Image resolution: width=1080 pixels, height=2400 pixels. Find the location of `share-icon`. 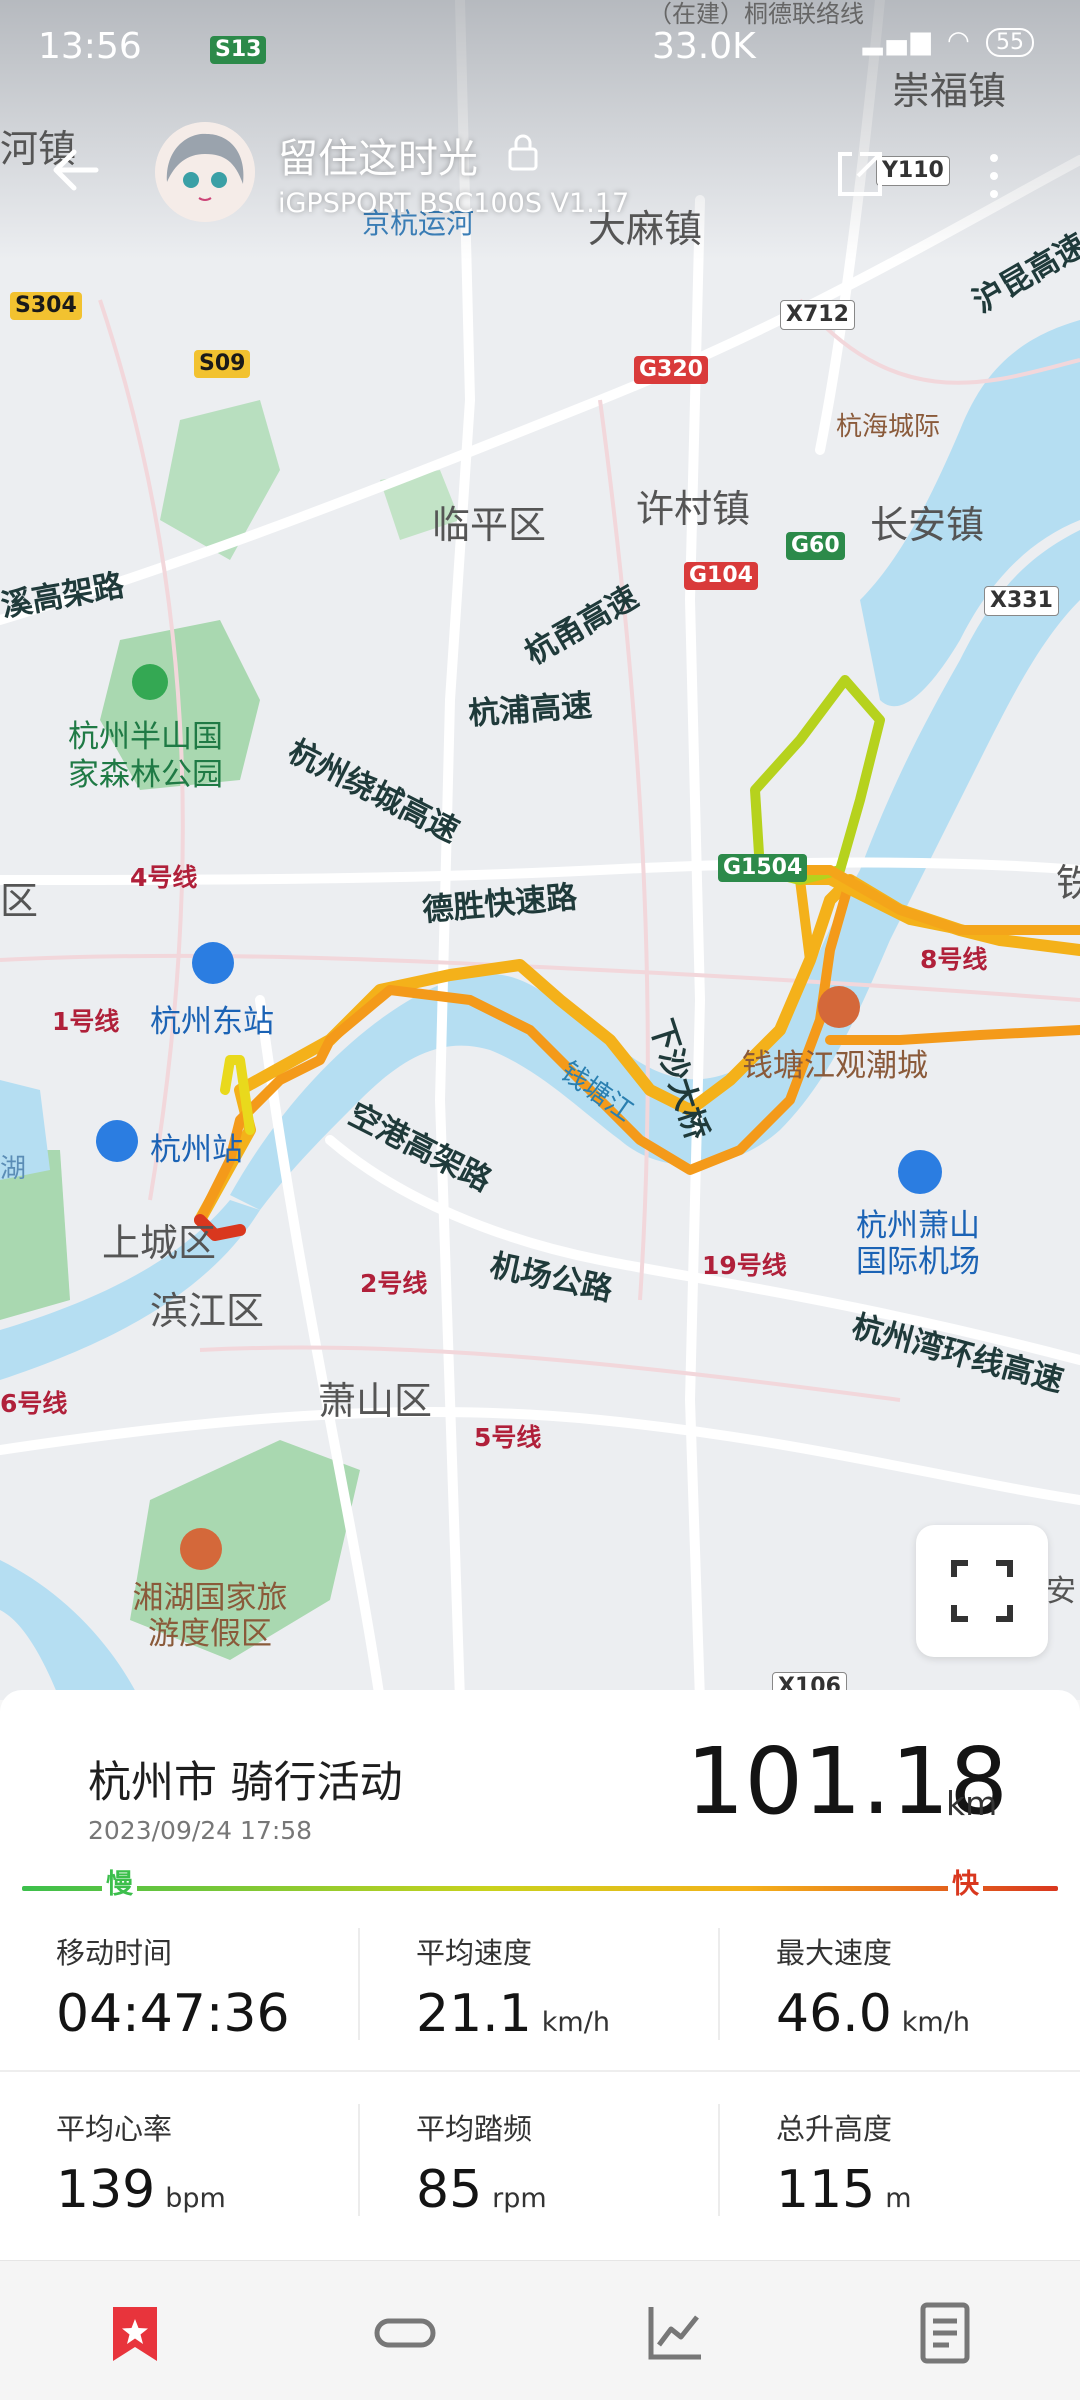

share-icon is located at coordinates (860, 174).